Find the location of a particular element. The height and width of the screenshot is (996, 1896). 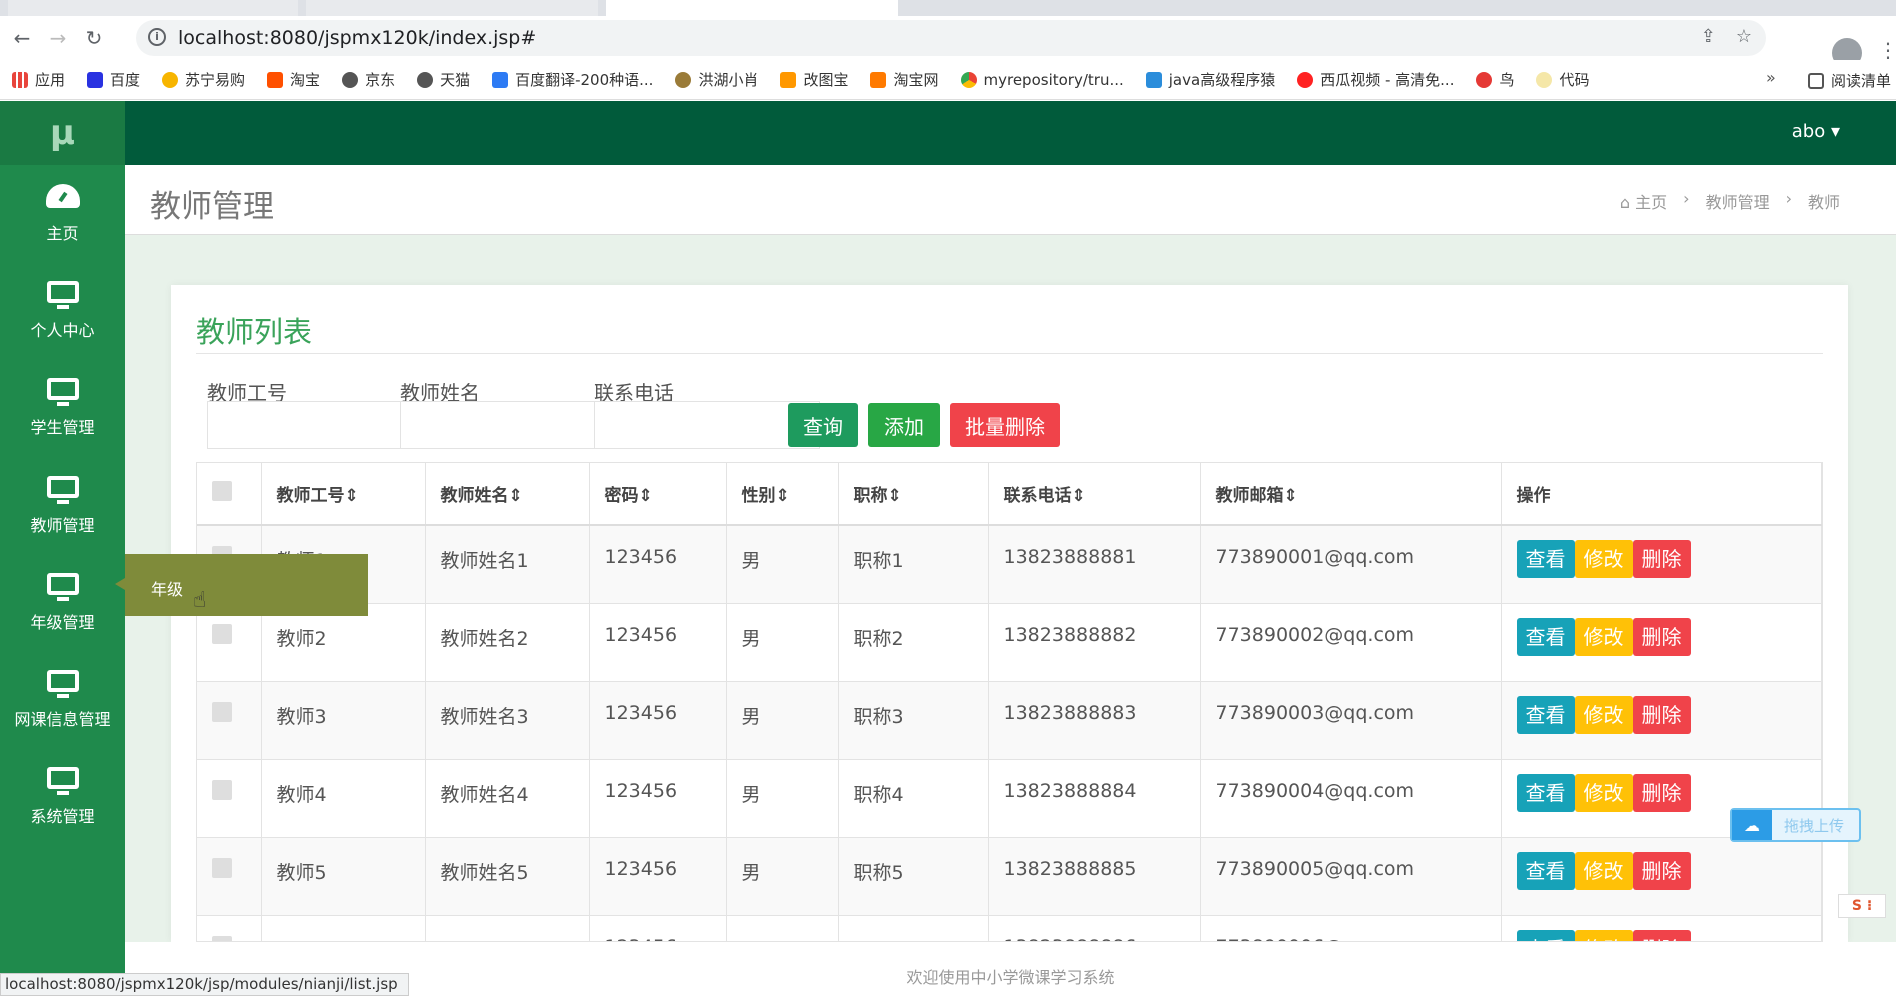

table-cell: 教师姓名2 is located at coordinates (507, 642).